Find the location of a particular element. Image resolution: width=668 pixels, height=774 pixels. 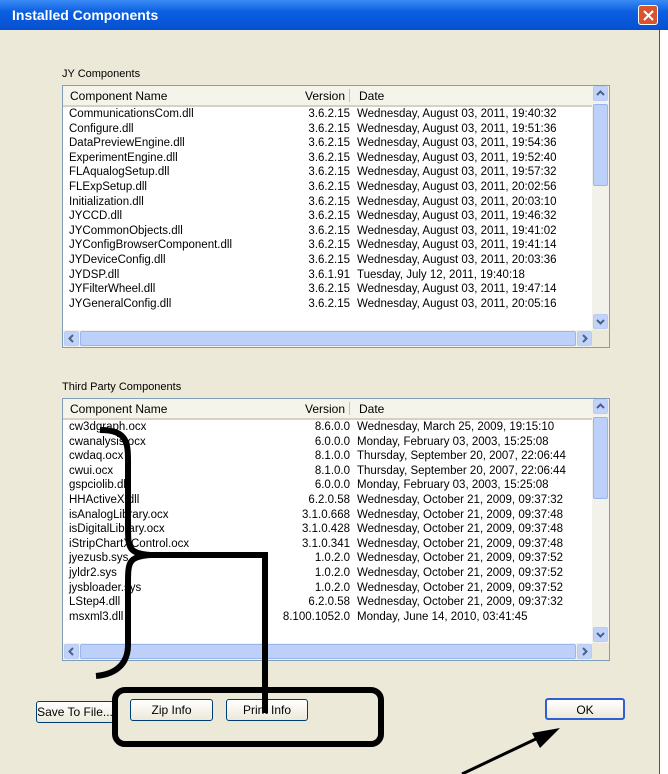

ok-button: OK is located at coordinates (585, 709).